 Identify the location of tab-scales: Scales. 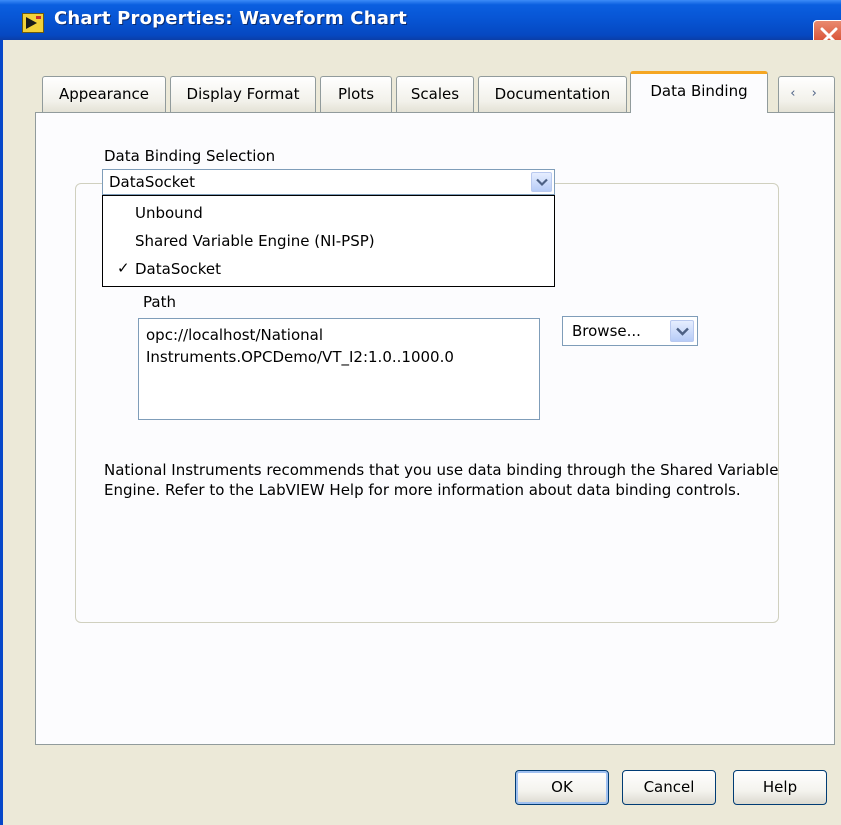
(435, 94).